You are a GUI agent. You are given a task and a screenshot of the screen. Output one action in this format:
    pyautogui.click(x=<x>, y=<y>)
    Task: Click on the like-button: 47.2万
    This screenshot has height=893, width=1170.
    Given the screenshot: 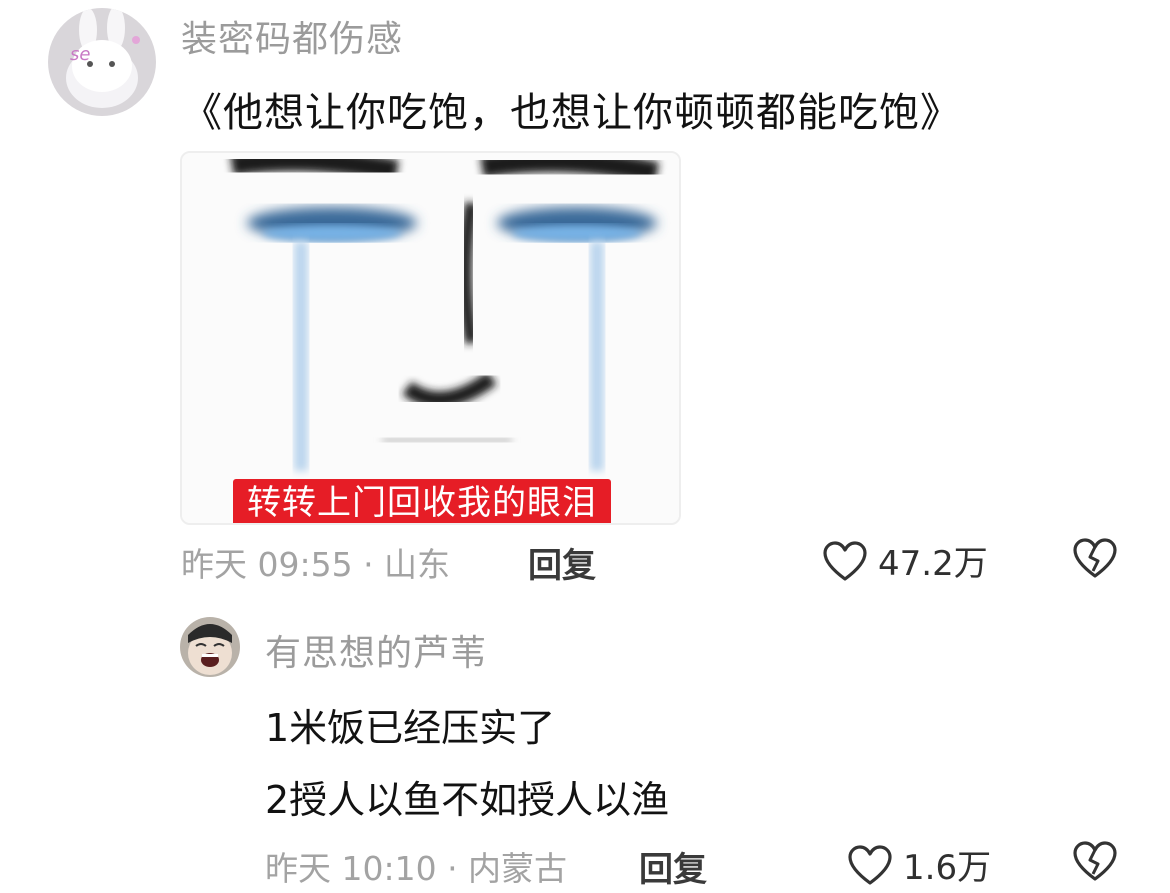 What is the action you would take?
    pyautogui.click(x=905, y=560)
    